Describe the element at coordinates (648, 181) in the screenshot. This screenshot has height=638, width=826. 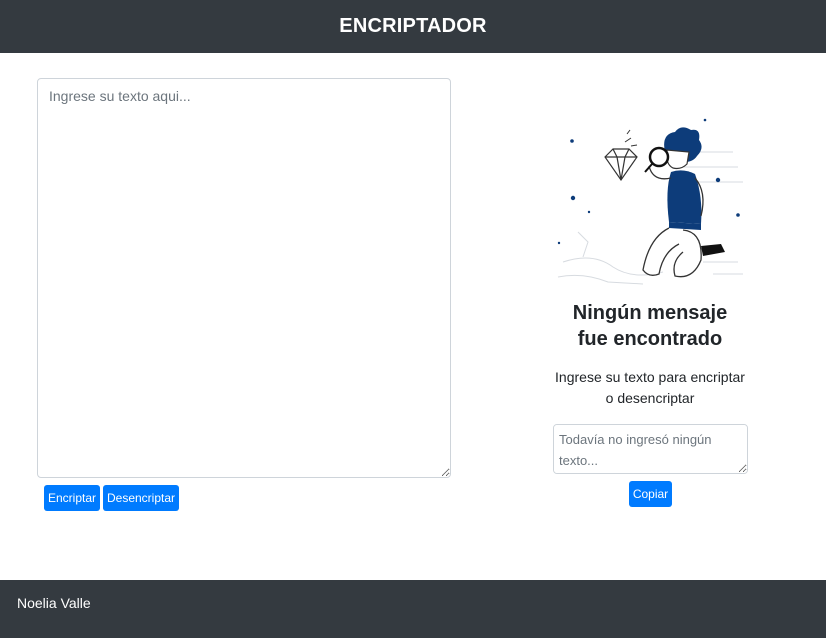
I see `decorative-dots` at that location.